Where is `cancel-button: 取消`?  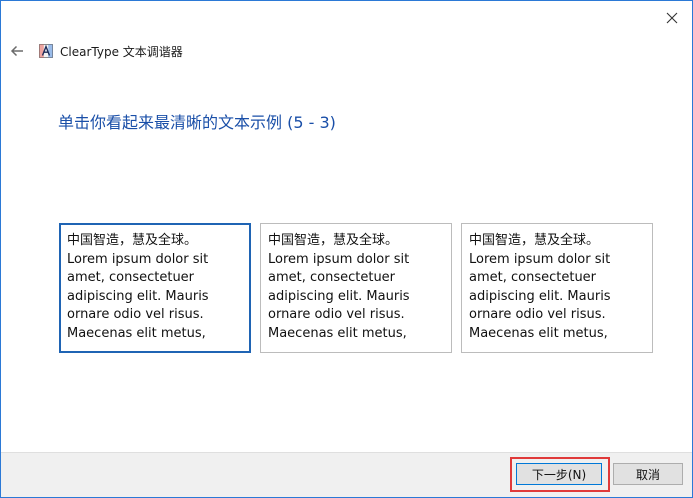 cancel-button: 取消 is located at coordinates (648, 474).